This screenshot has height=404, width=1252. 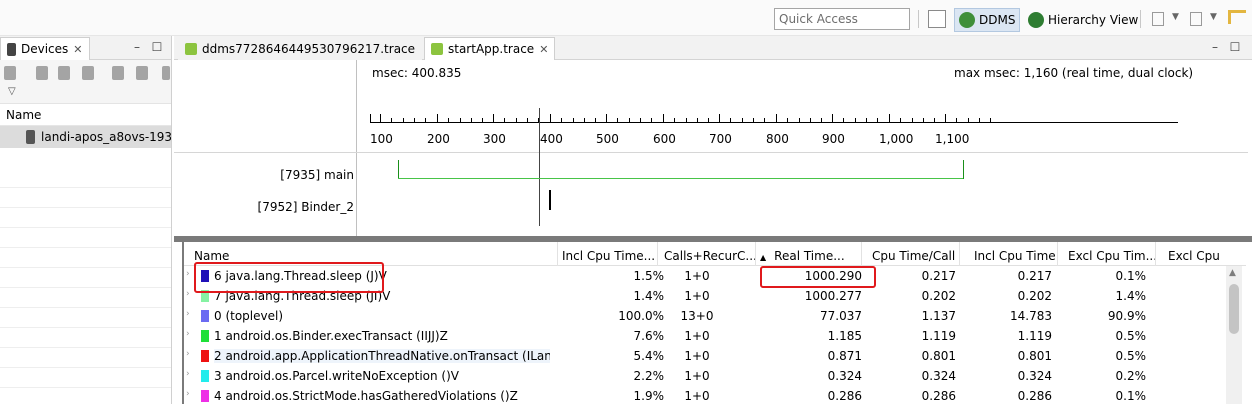 I want to click on cell-incl-cpu: 0.202, so click(x=1034, y=296).